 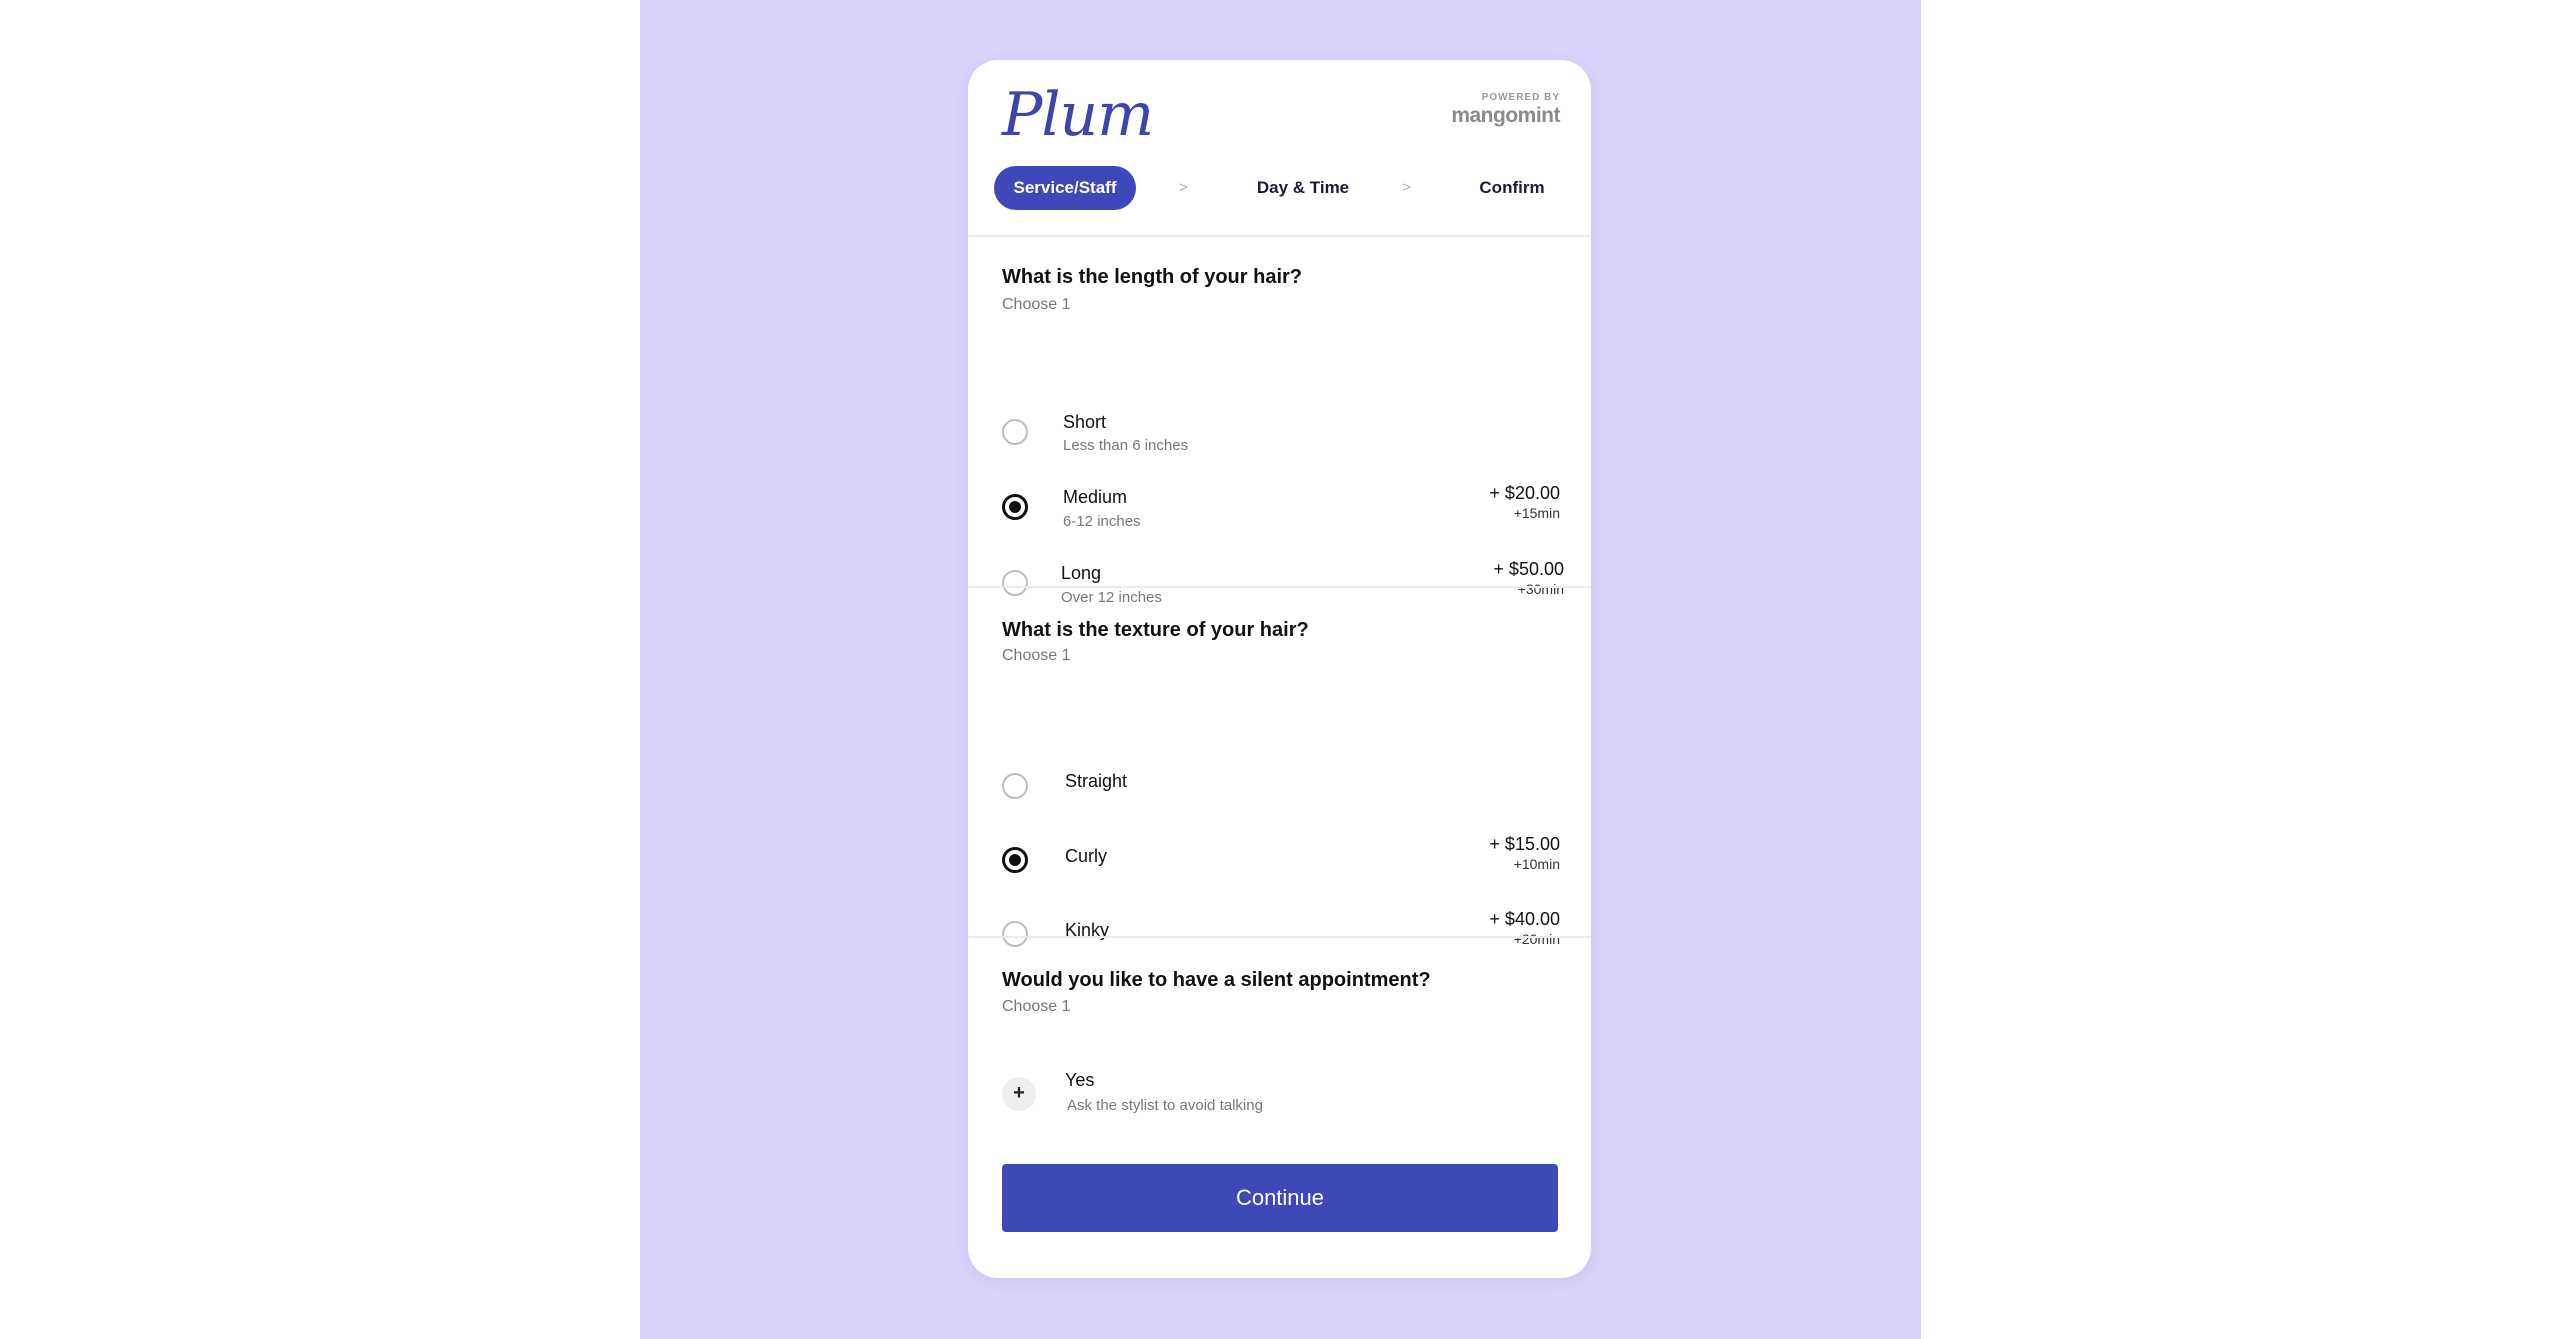 What do you see at coordinates (1019, 1094) in the screenshot?
I see `plus-icon: +` at bounding box center [1019, 1094].